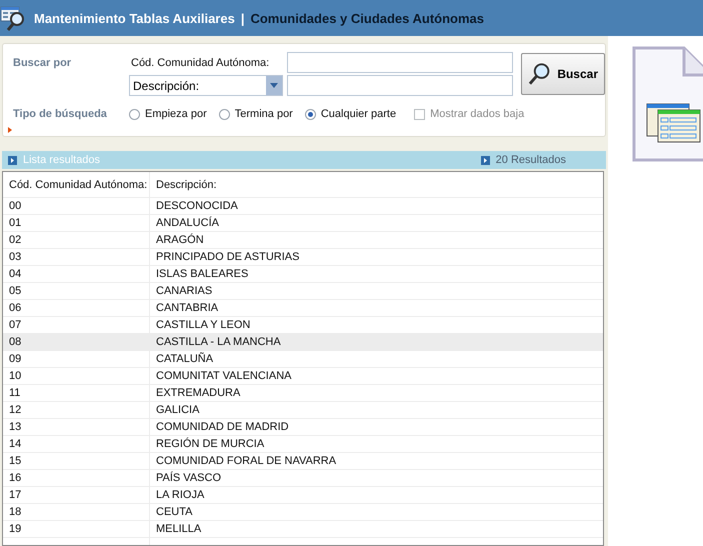 This screenshot has width=703, height=546. I want to click on description-input-field, so click(400, 85).